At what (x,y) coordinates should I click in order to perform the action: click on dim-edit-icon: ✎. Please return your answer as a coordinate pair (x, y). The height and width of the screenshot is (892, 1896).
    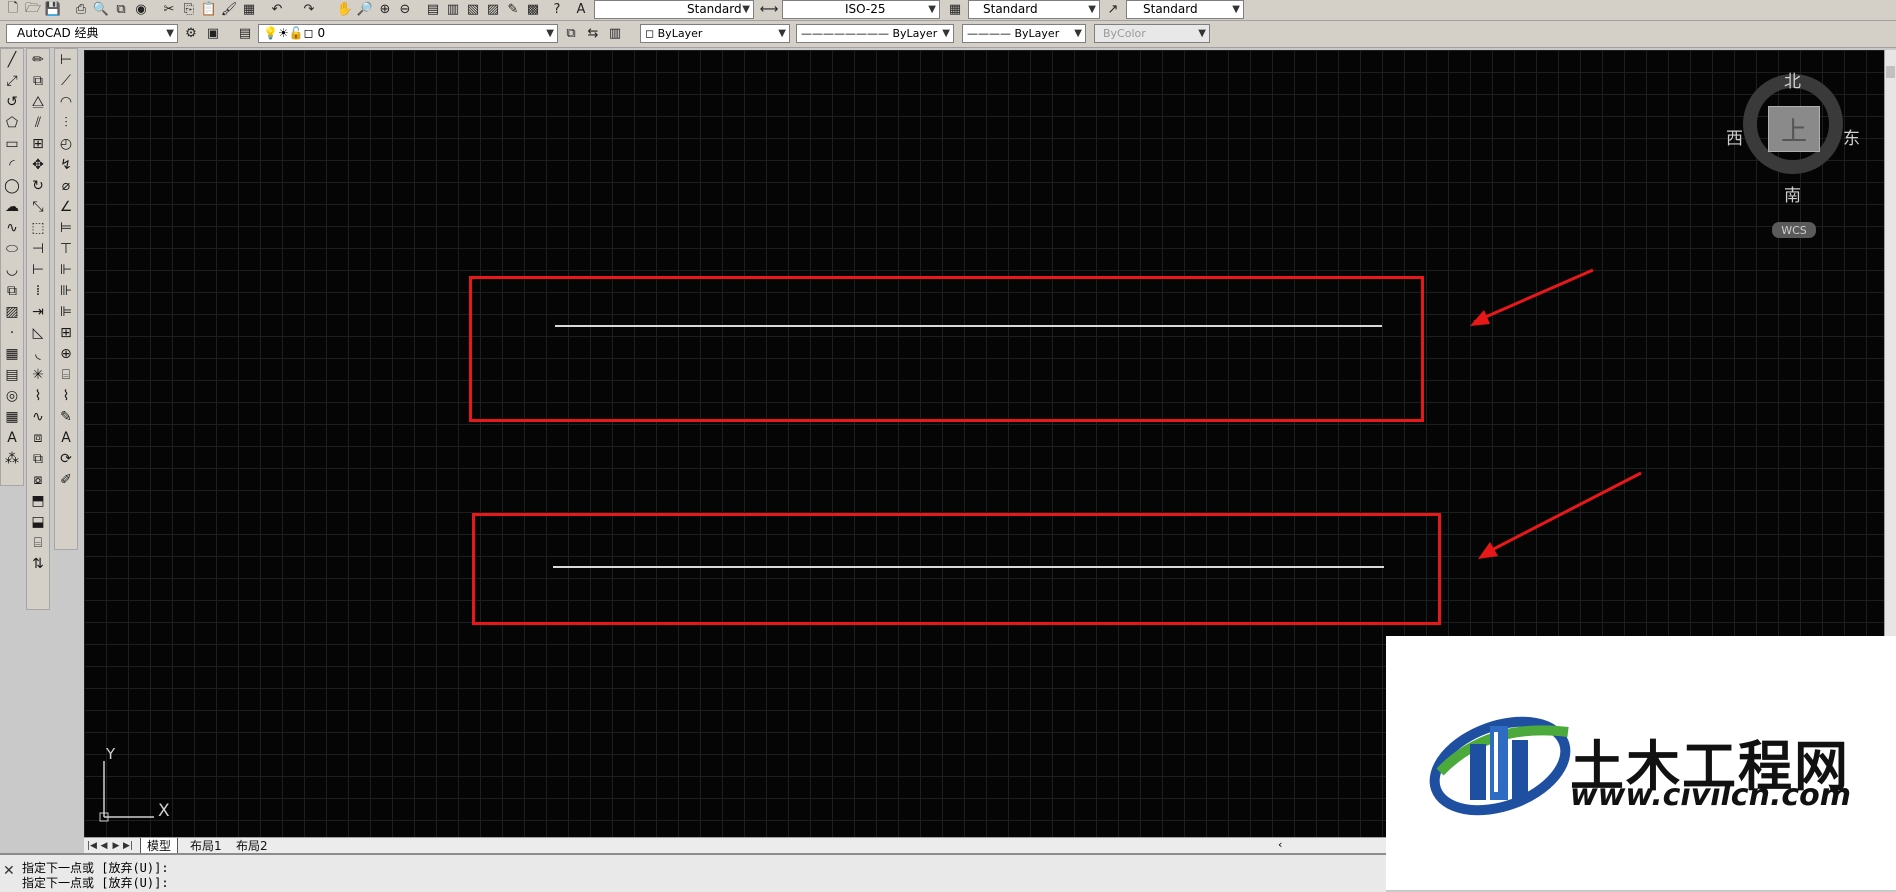
    Looking at the image, I should click on (66, 416).